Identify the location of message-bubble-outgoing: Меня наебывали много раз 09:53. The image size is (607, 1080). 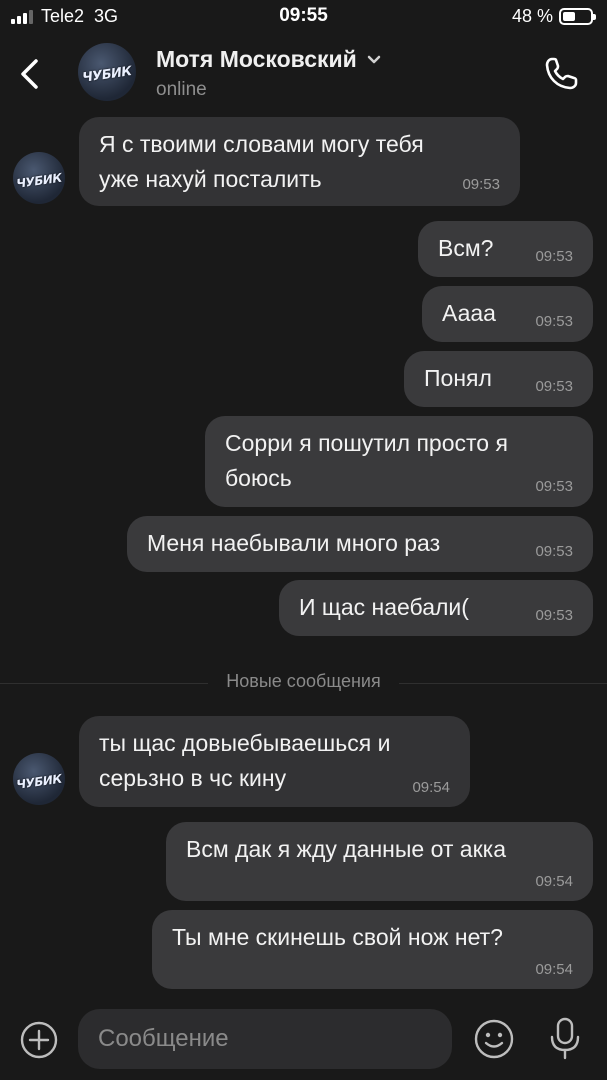
(360, 544).